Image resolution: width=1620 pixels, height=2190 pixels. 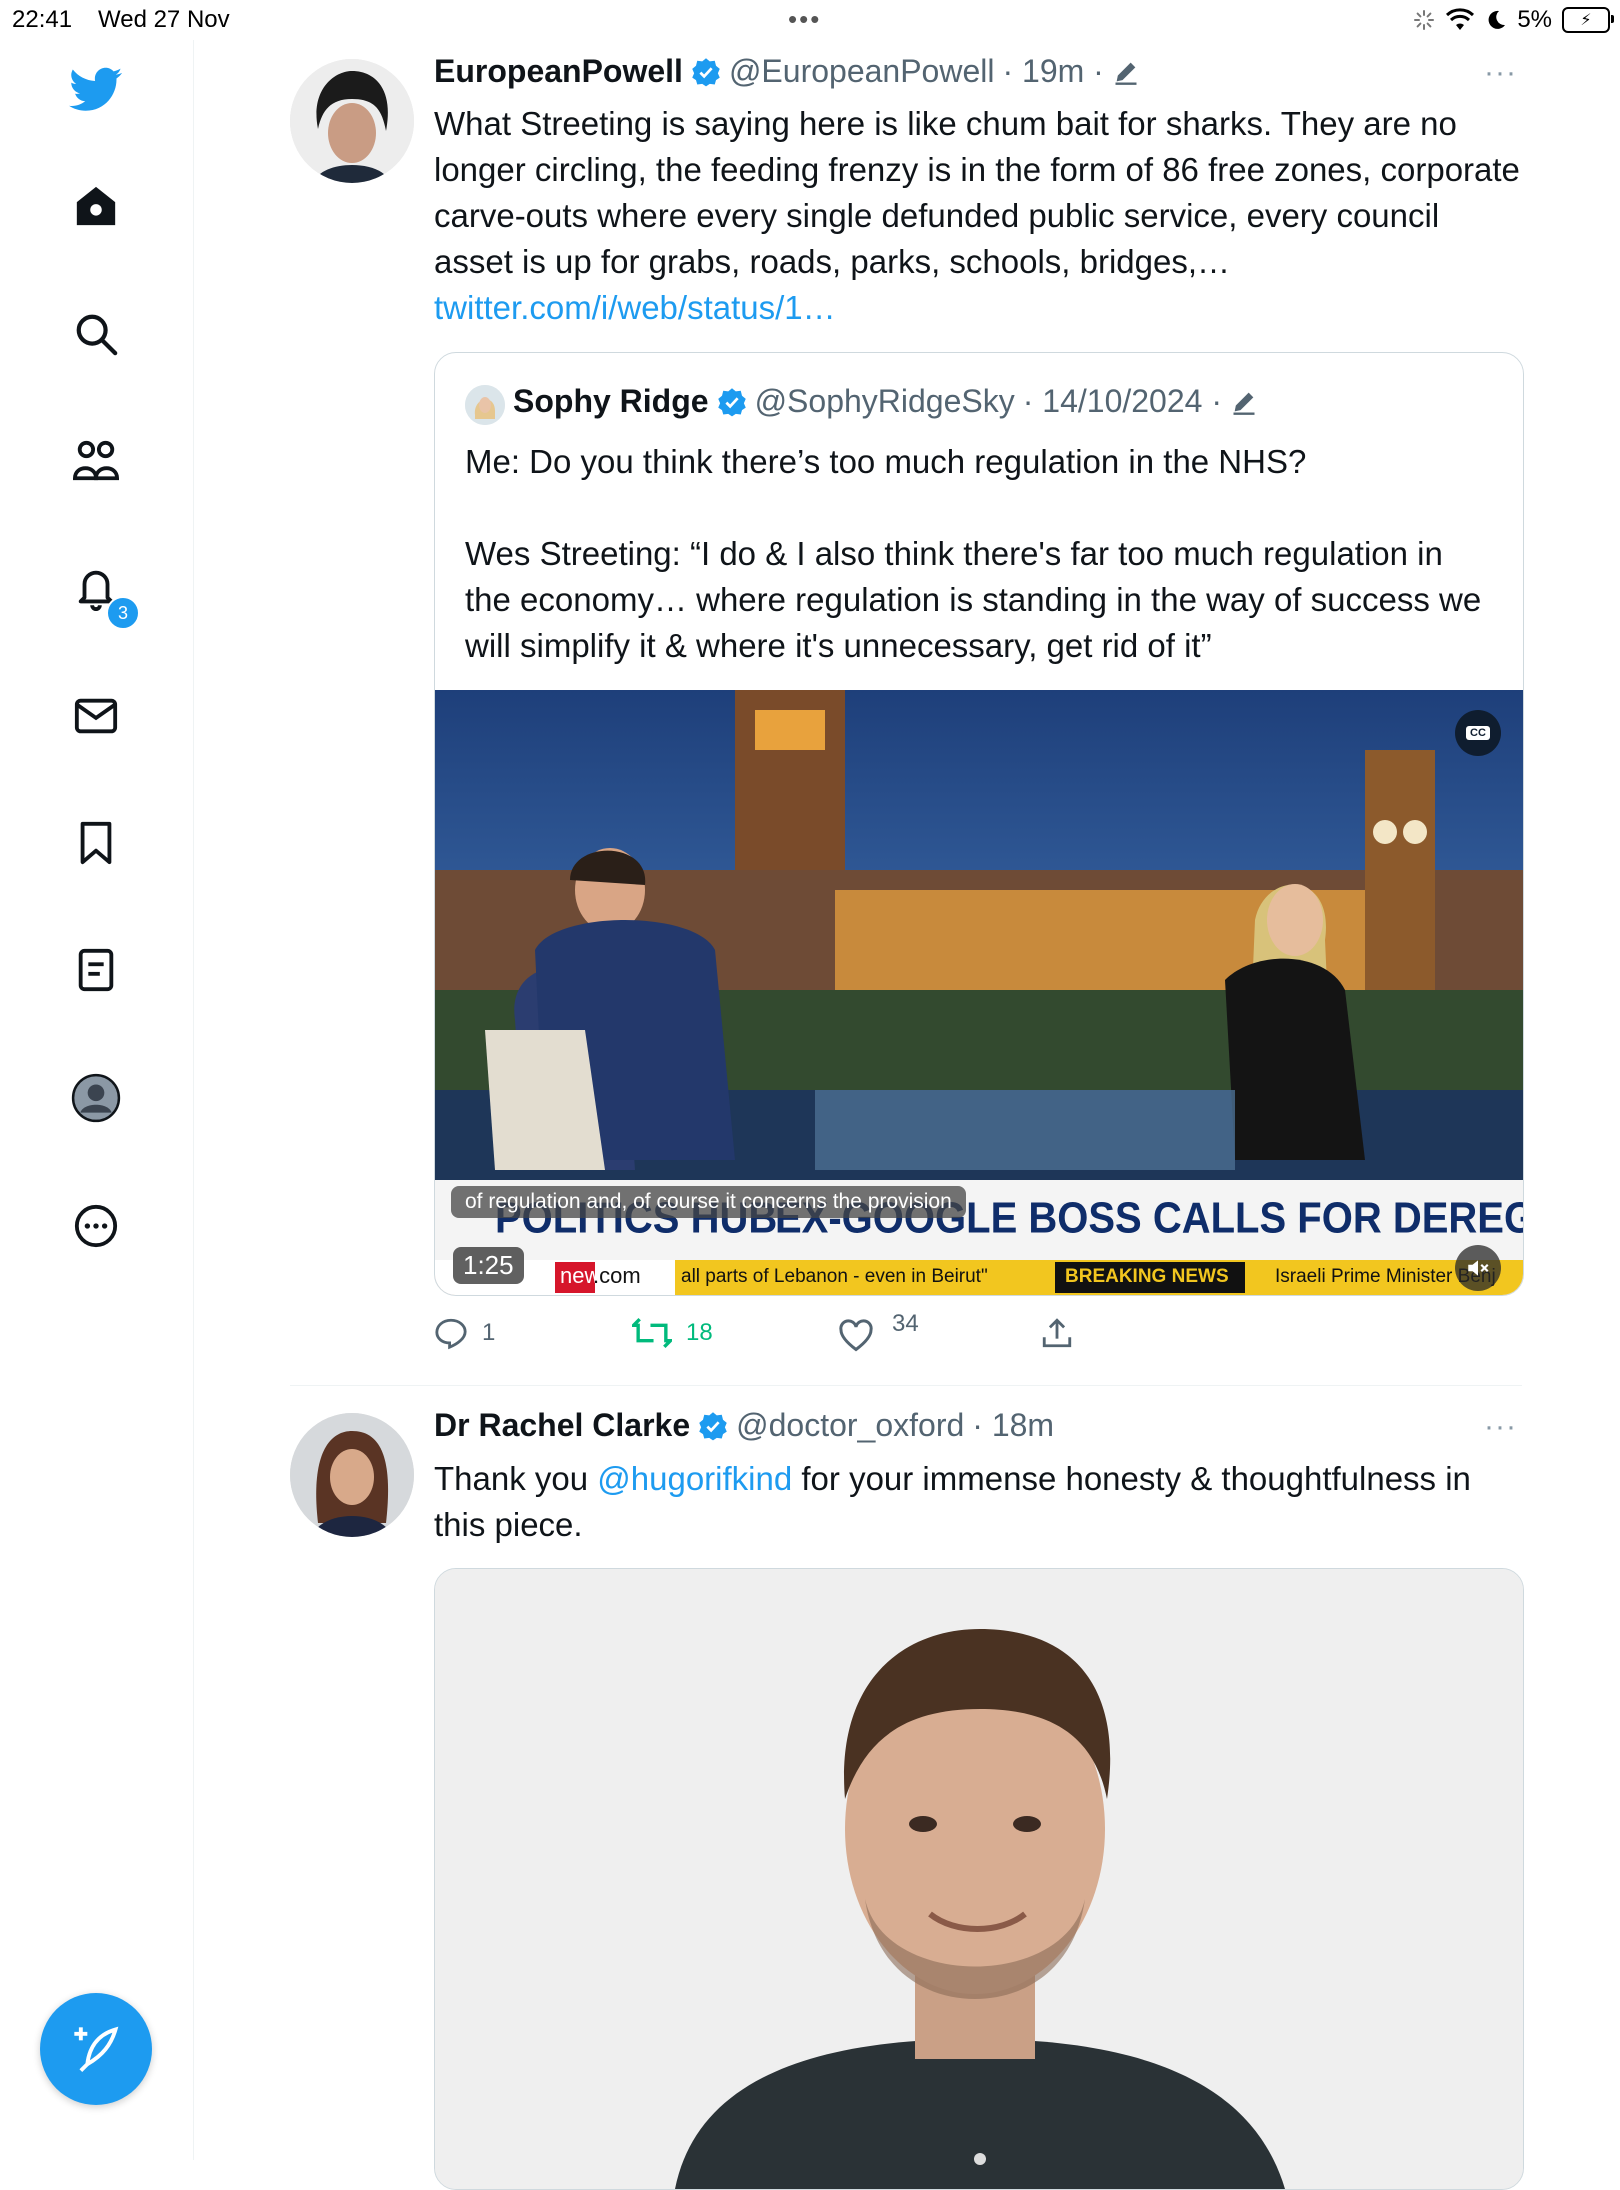 What do you see at coordinates (96, 970) in the screenshot?
I see `lists-icon` at bounding box center [96, 970].